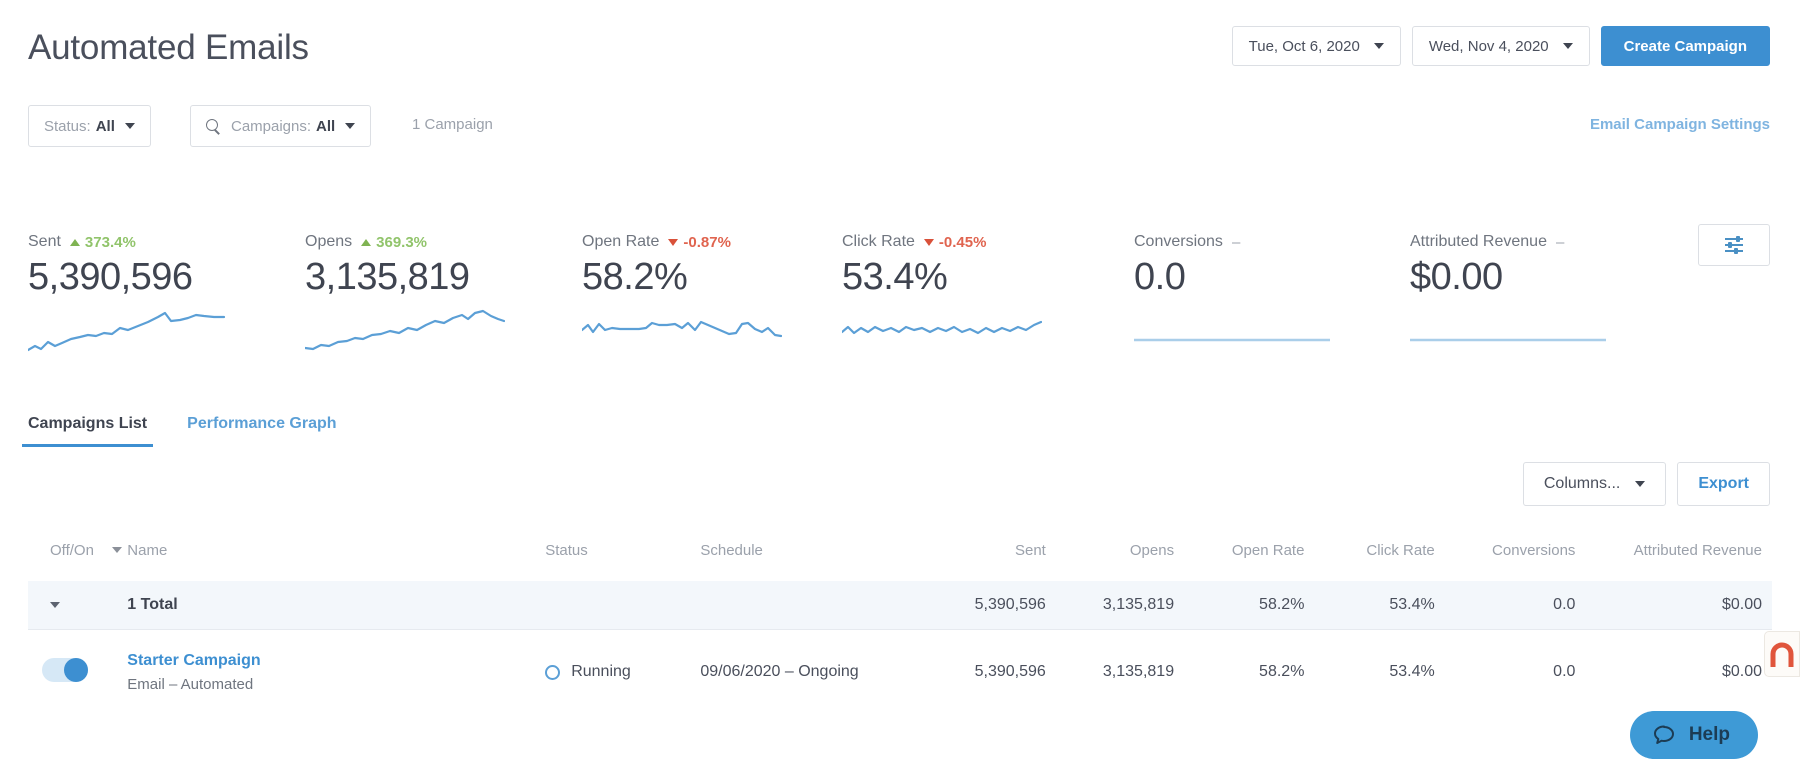  What do you see at coordinates (1564, 671) in the screenshot?
I see `row-conversions: 0.0` at bounding box center [1564, 671].